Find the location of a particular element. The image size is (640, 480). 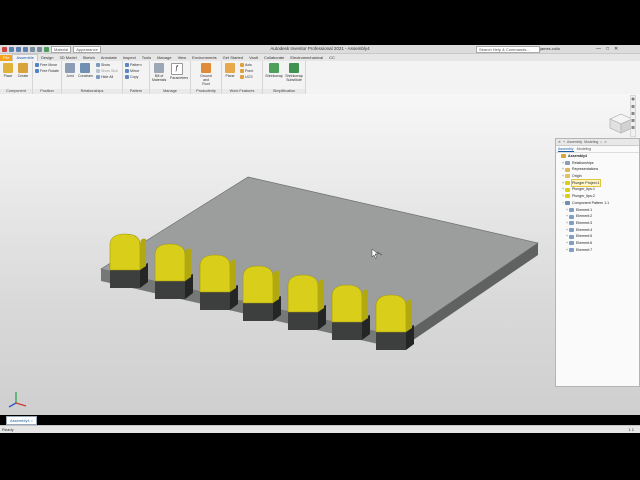

browser-tree-label: Origin is located at coordinates (577, 176).